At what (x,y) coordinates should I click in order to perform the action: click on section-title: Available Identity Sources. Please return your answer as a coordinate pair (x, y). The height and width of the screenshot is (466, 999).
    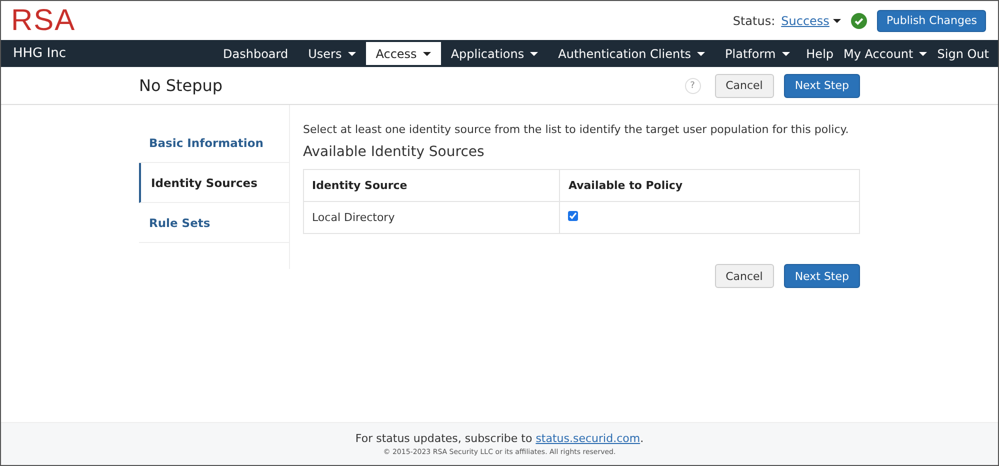
    Looking at the image, I should click on (394, 152).